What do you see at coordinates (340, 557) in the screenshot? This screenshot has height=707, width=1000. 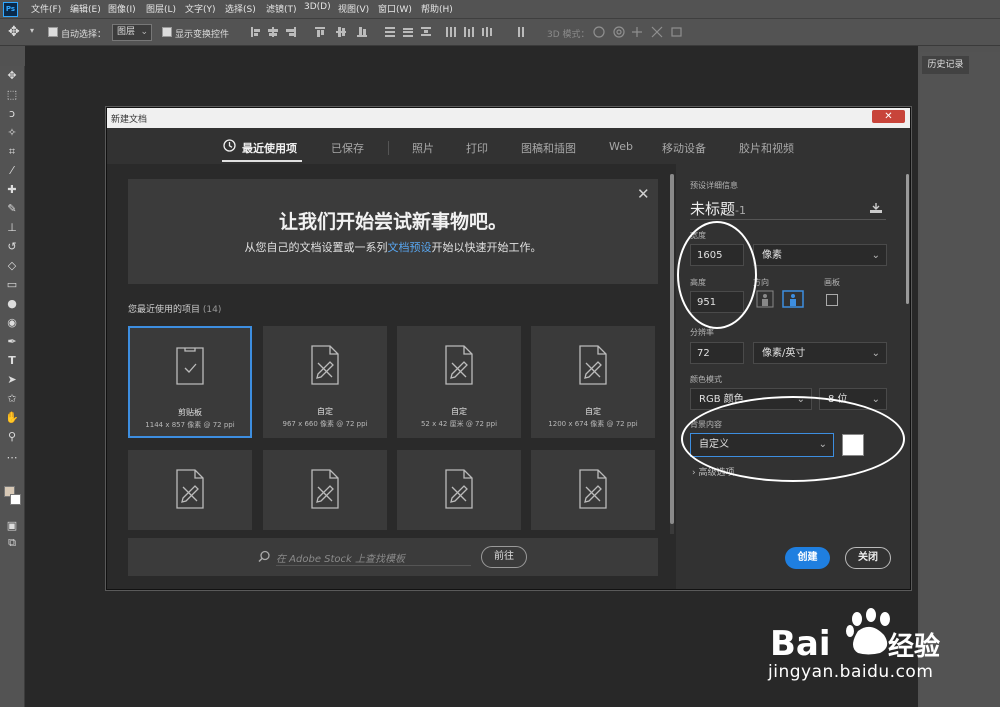 I see `stock-search-input: 在 Adobe Stock 上查找模板` at bounding box center [340, 557].